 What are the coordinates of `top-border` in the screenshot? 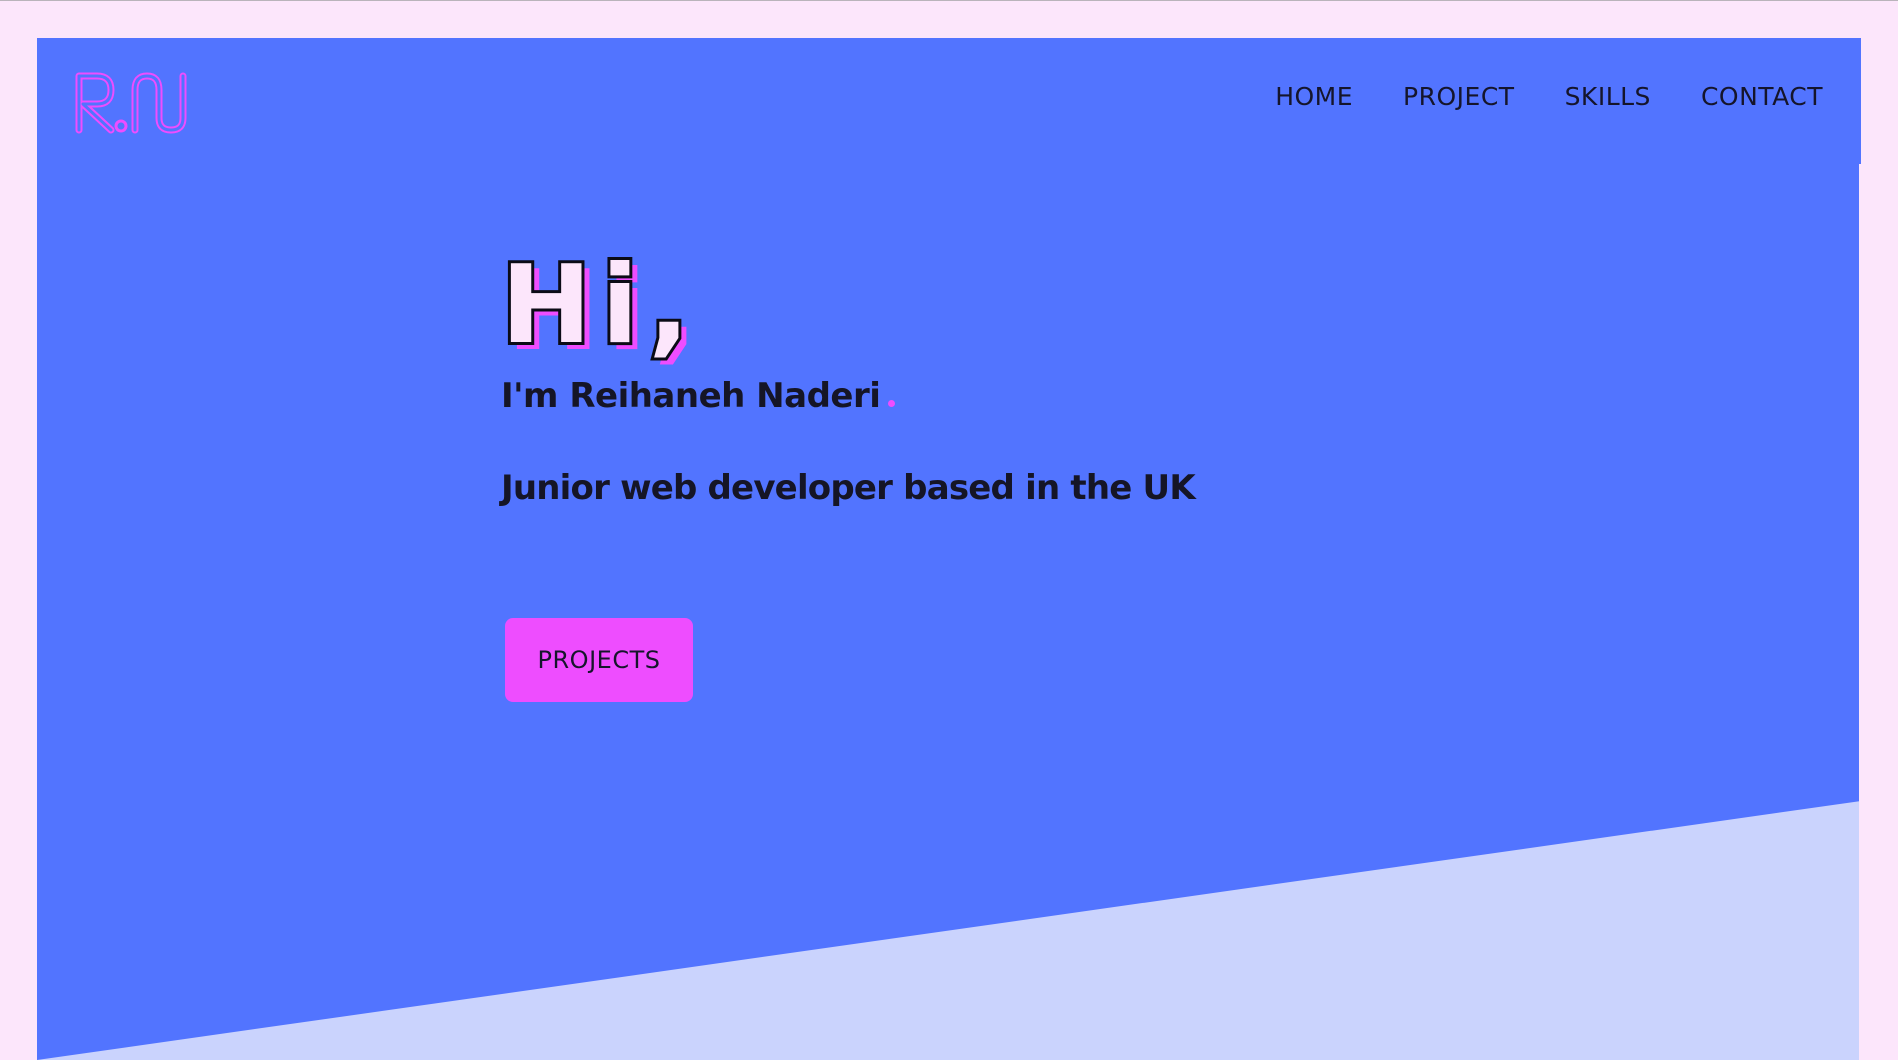 It's located at (949, 0).